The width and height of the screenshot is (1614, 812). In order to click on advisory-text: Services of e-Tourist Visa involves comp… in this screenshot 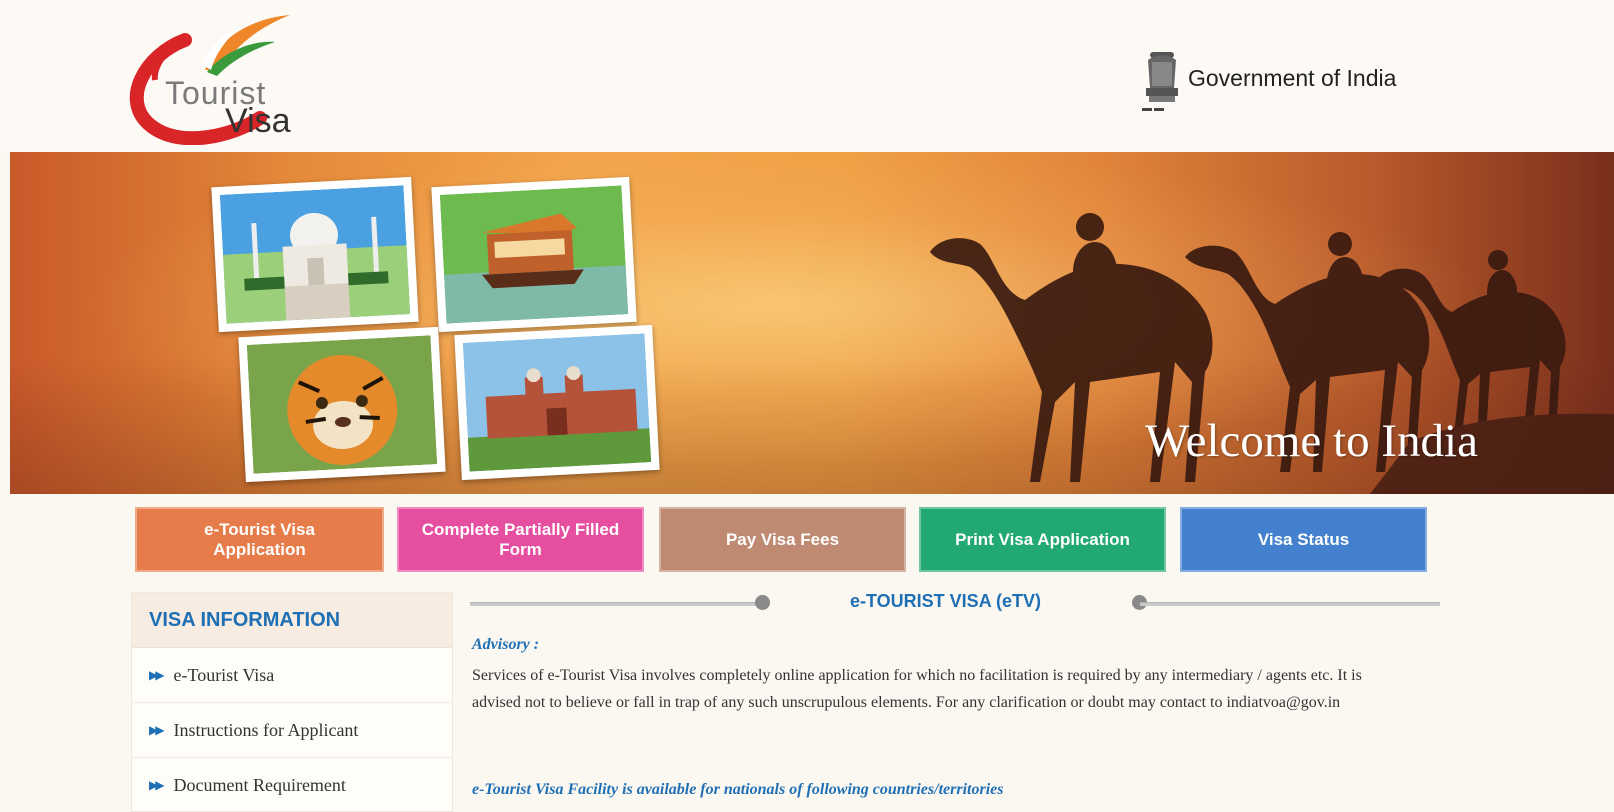, I will do `click(917, 689)`.